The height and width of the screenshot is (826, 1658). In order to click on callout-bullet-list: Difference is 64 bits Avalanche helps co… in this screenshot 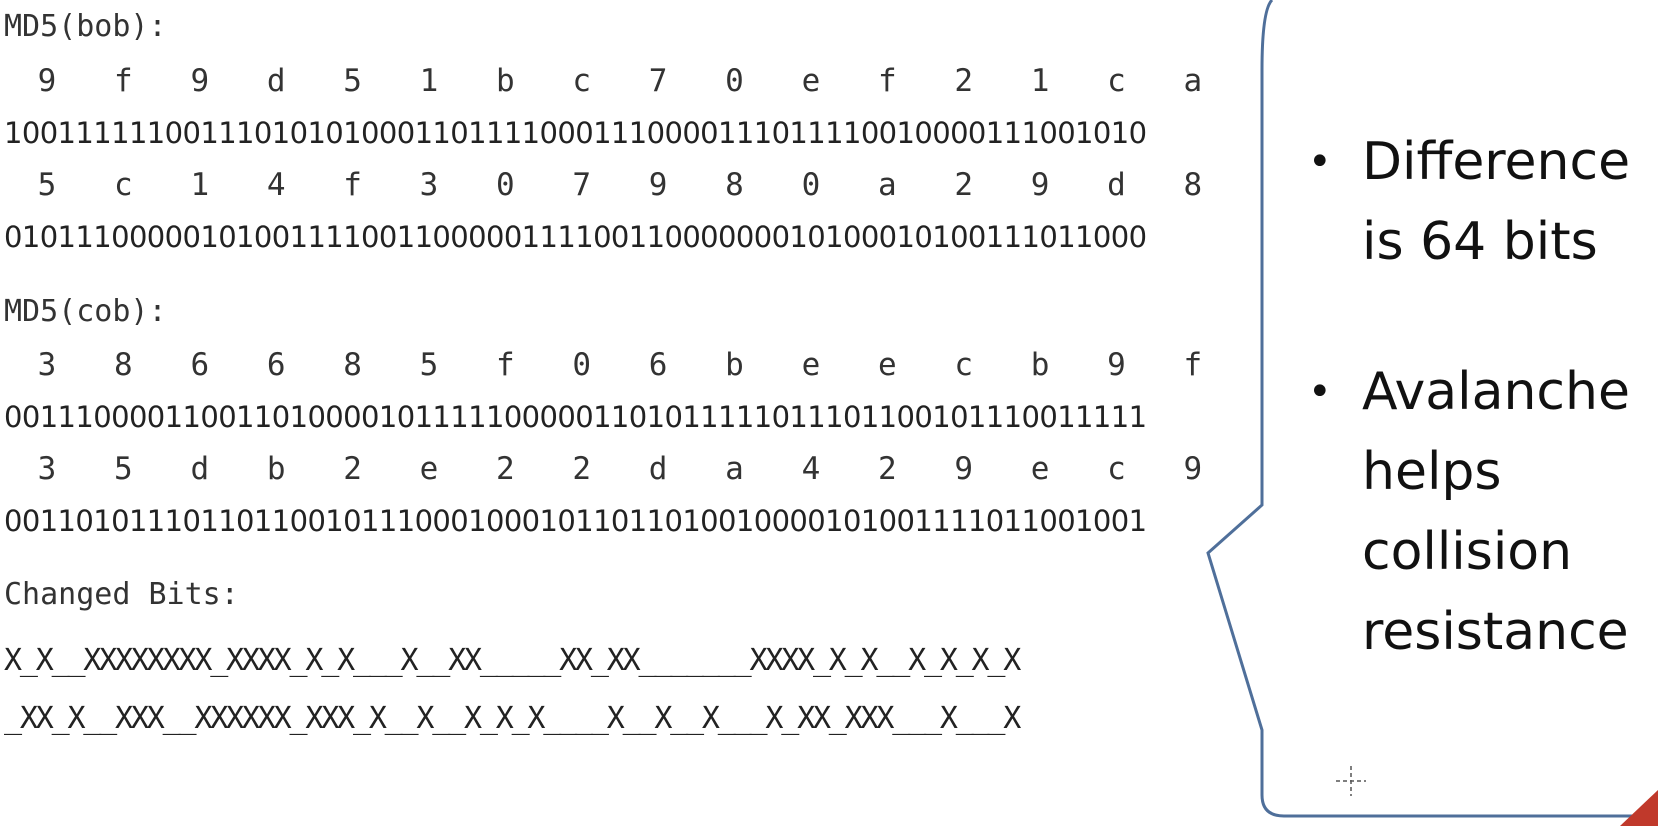, I will do `click(1479, 397)`.